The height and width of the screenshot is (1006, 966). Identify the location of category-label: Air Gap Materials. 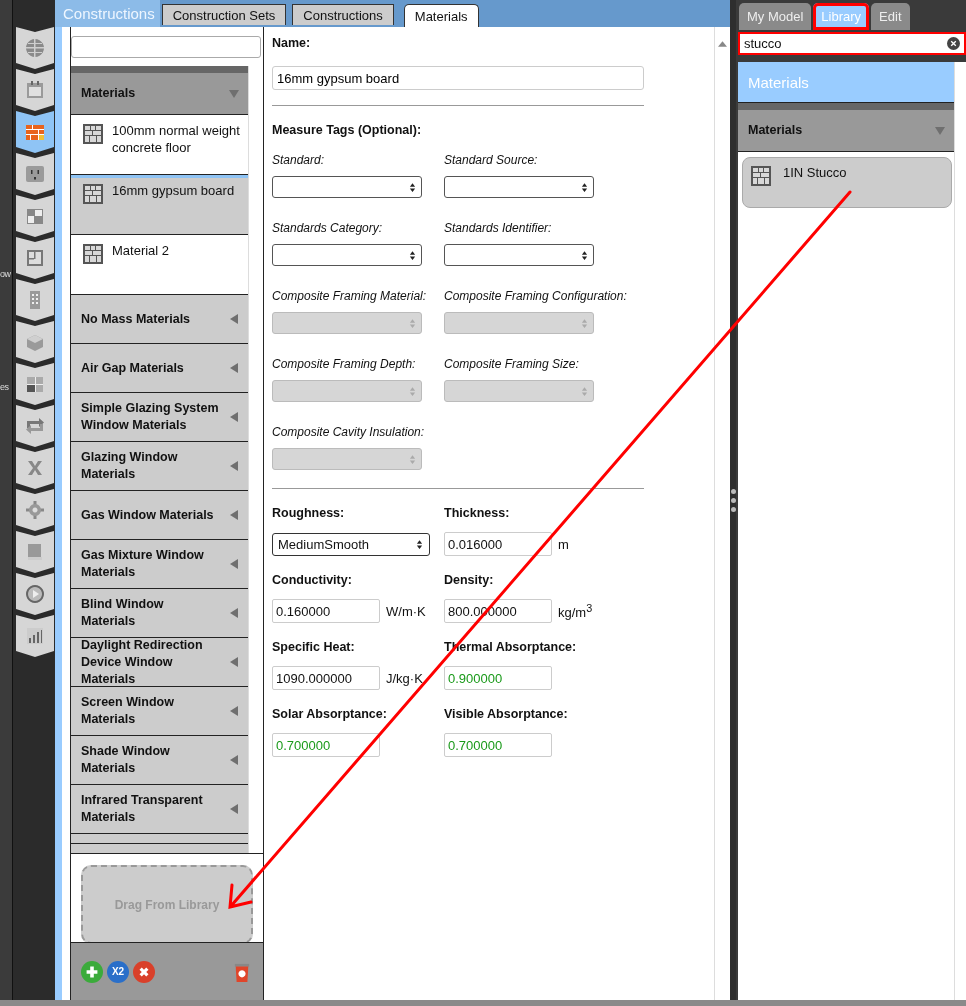
(133, 368).